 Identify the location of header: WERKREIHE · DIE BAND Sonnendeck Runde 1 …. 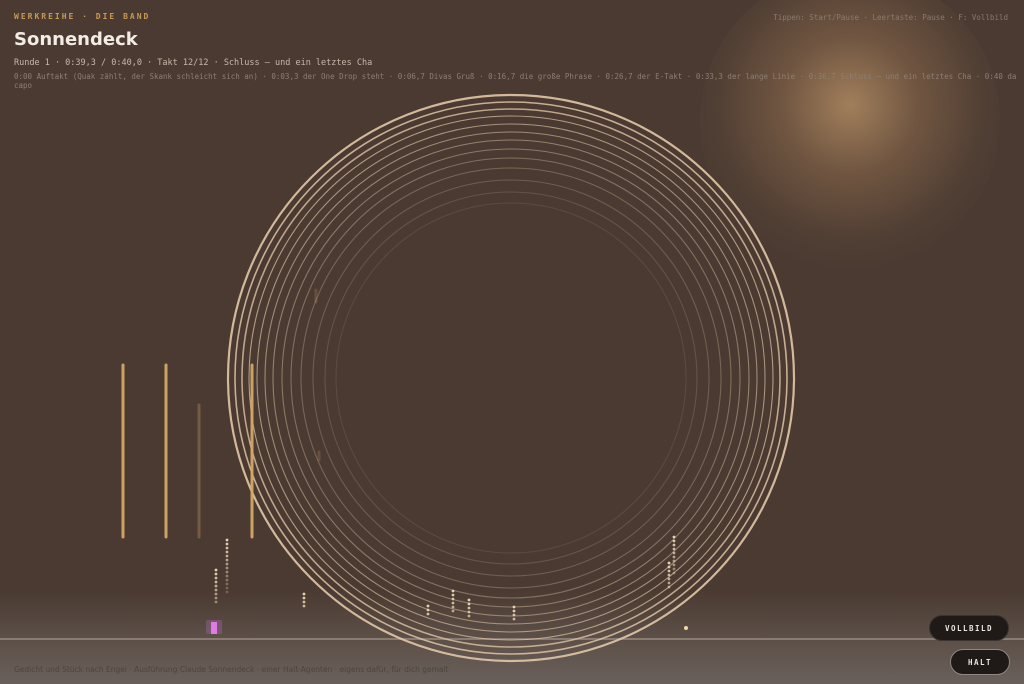
(519, 51).